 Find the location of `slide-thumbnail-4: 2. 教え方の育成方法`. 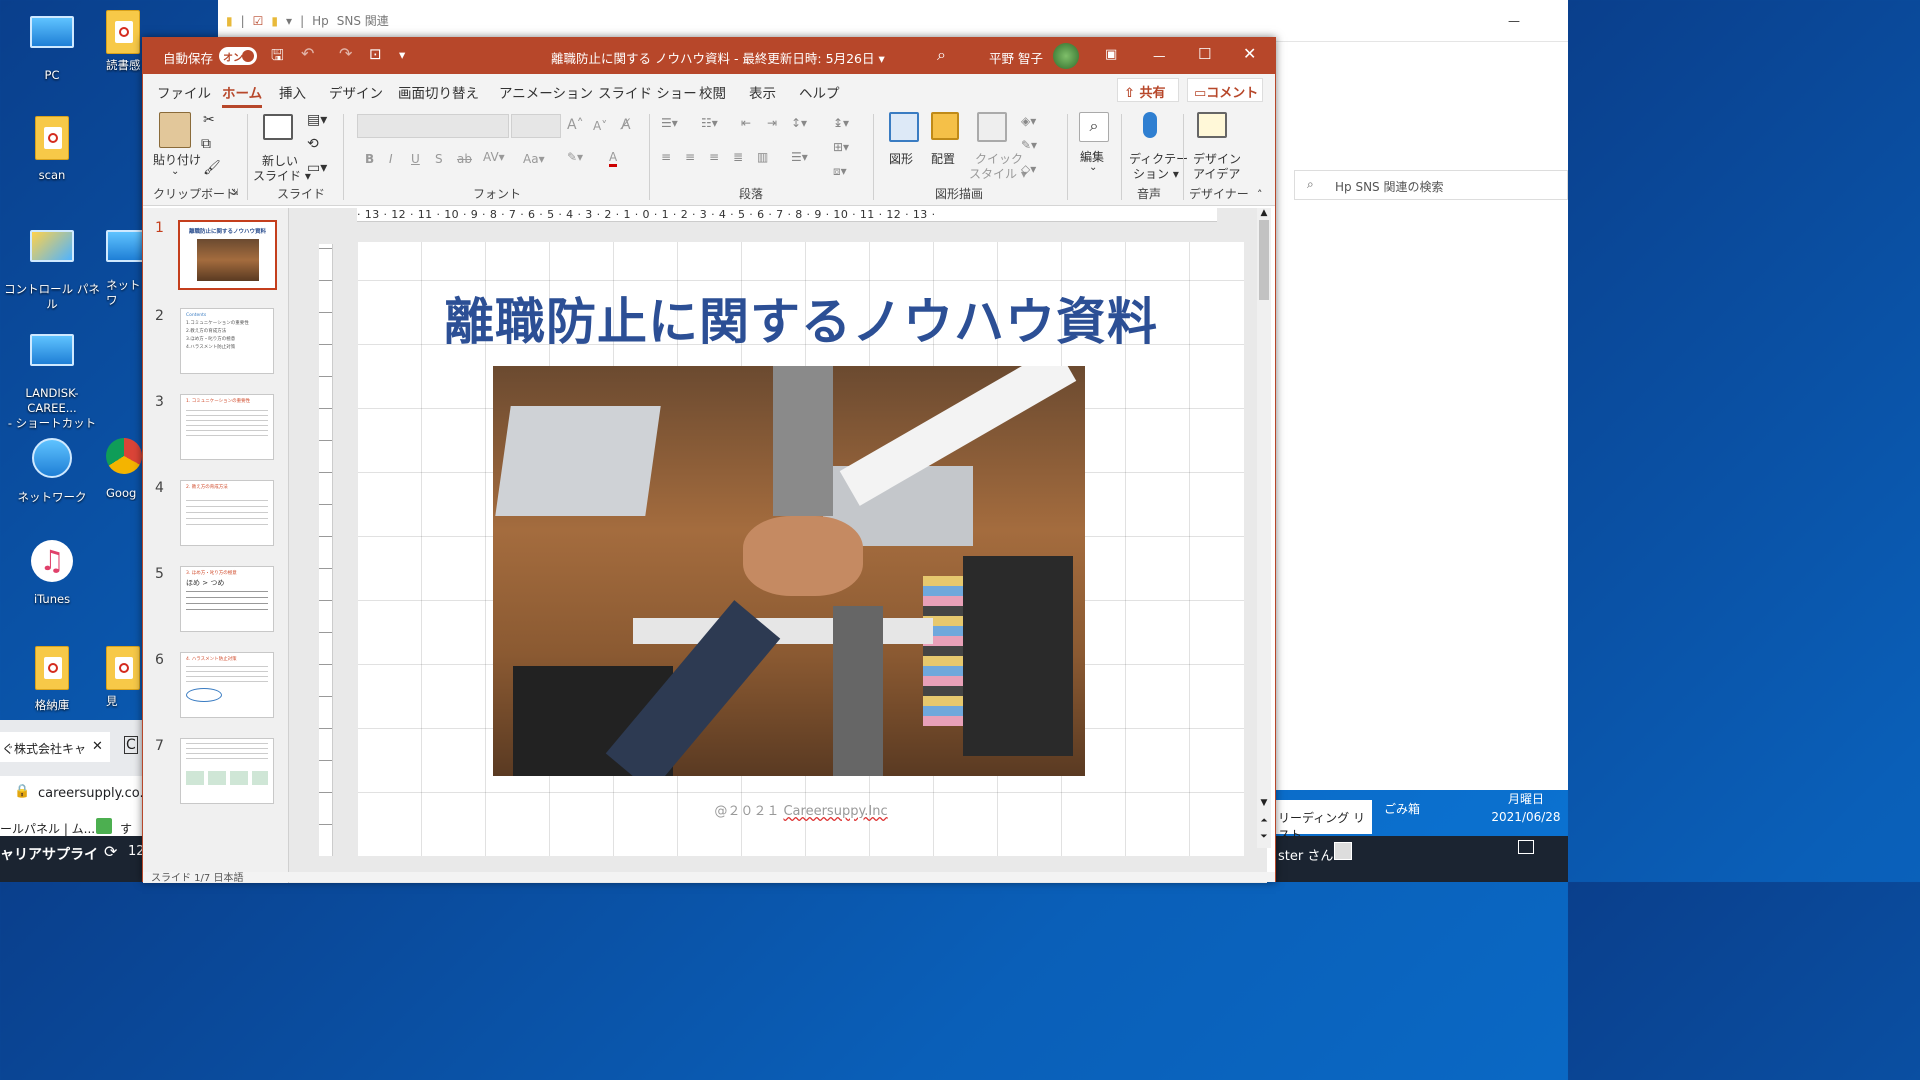

slide-thumbnail-4: 2. 教え方の育成方法 is located at coordinates (227, 513).